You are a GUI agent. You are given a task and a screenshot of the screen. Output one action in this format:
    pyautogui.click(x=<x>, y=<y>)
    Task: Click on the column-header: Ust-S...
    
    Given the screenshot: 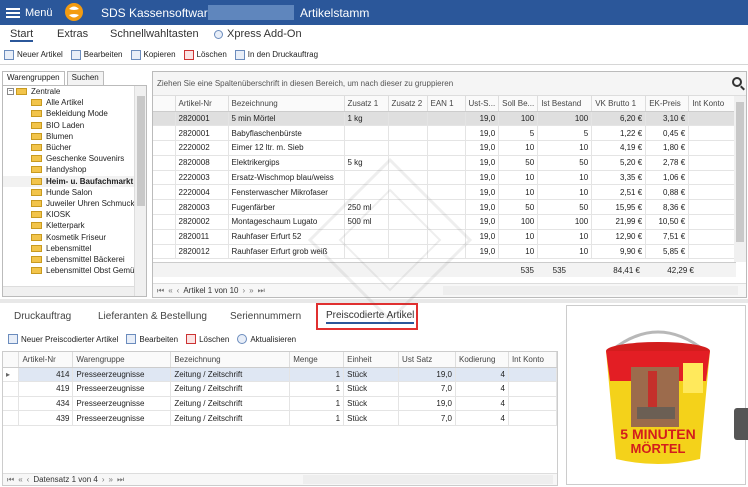 What is the action you would take?
    pyautogui.click(x=482, y=104)
    